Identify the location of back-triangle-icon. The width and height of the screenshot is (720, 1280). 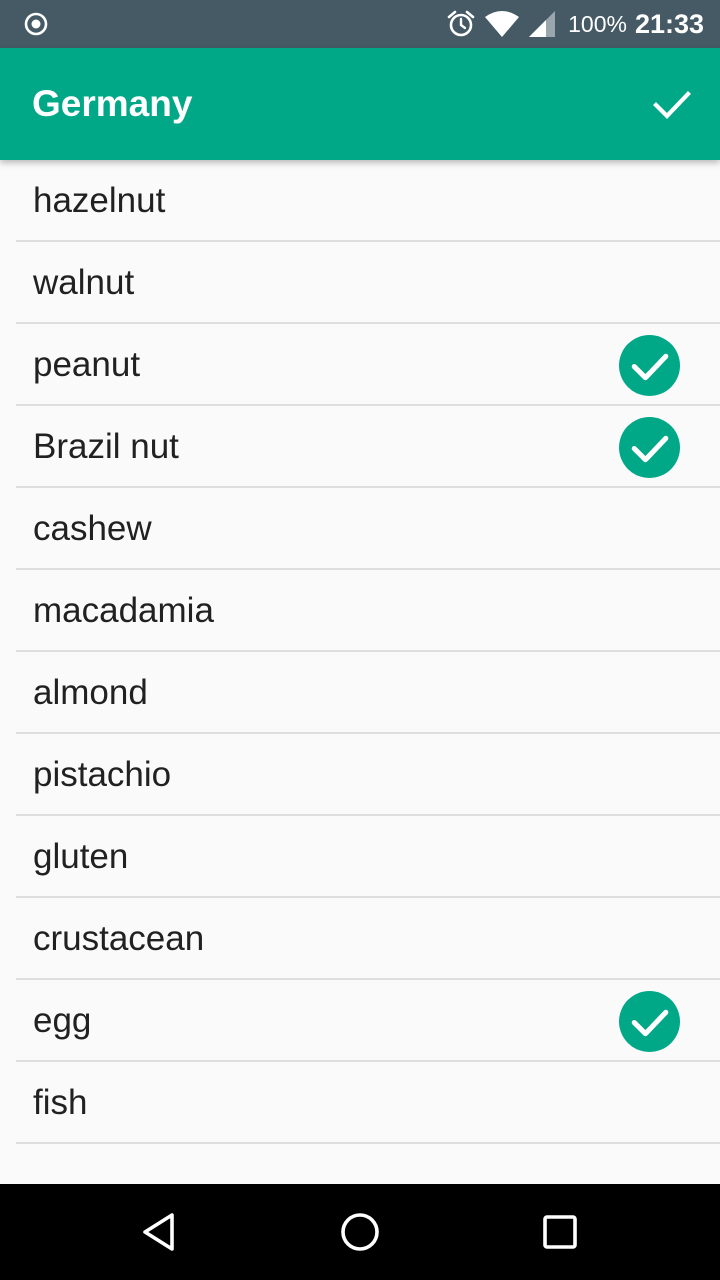
(158, 1232).